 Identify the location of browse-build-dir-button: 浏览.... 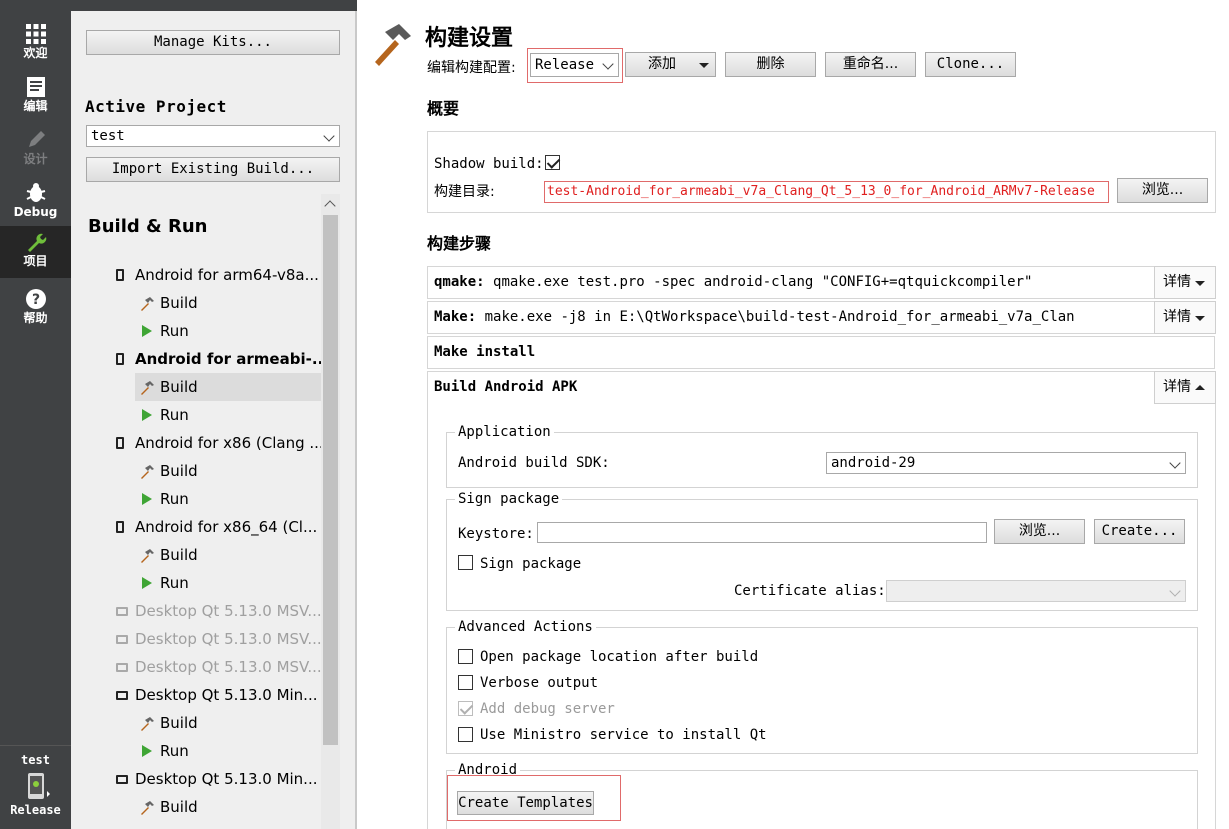
(1162, 190).